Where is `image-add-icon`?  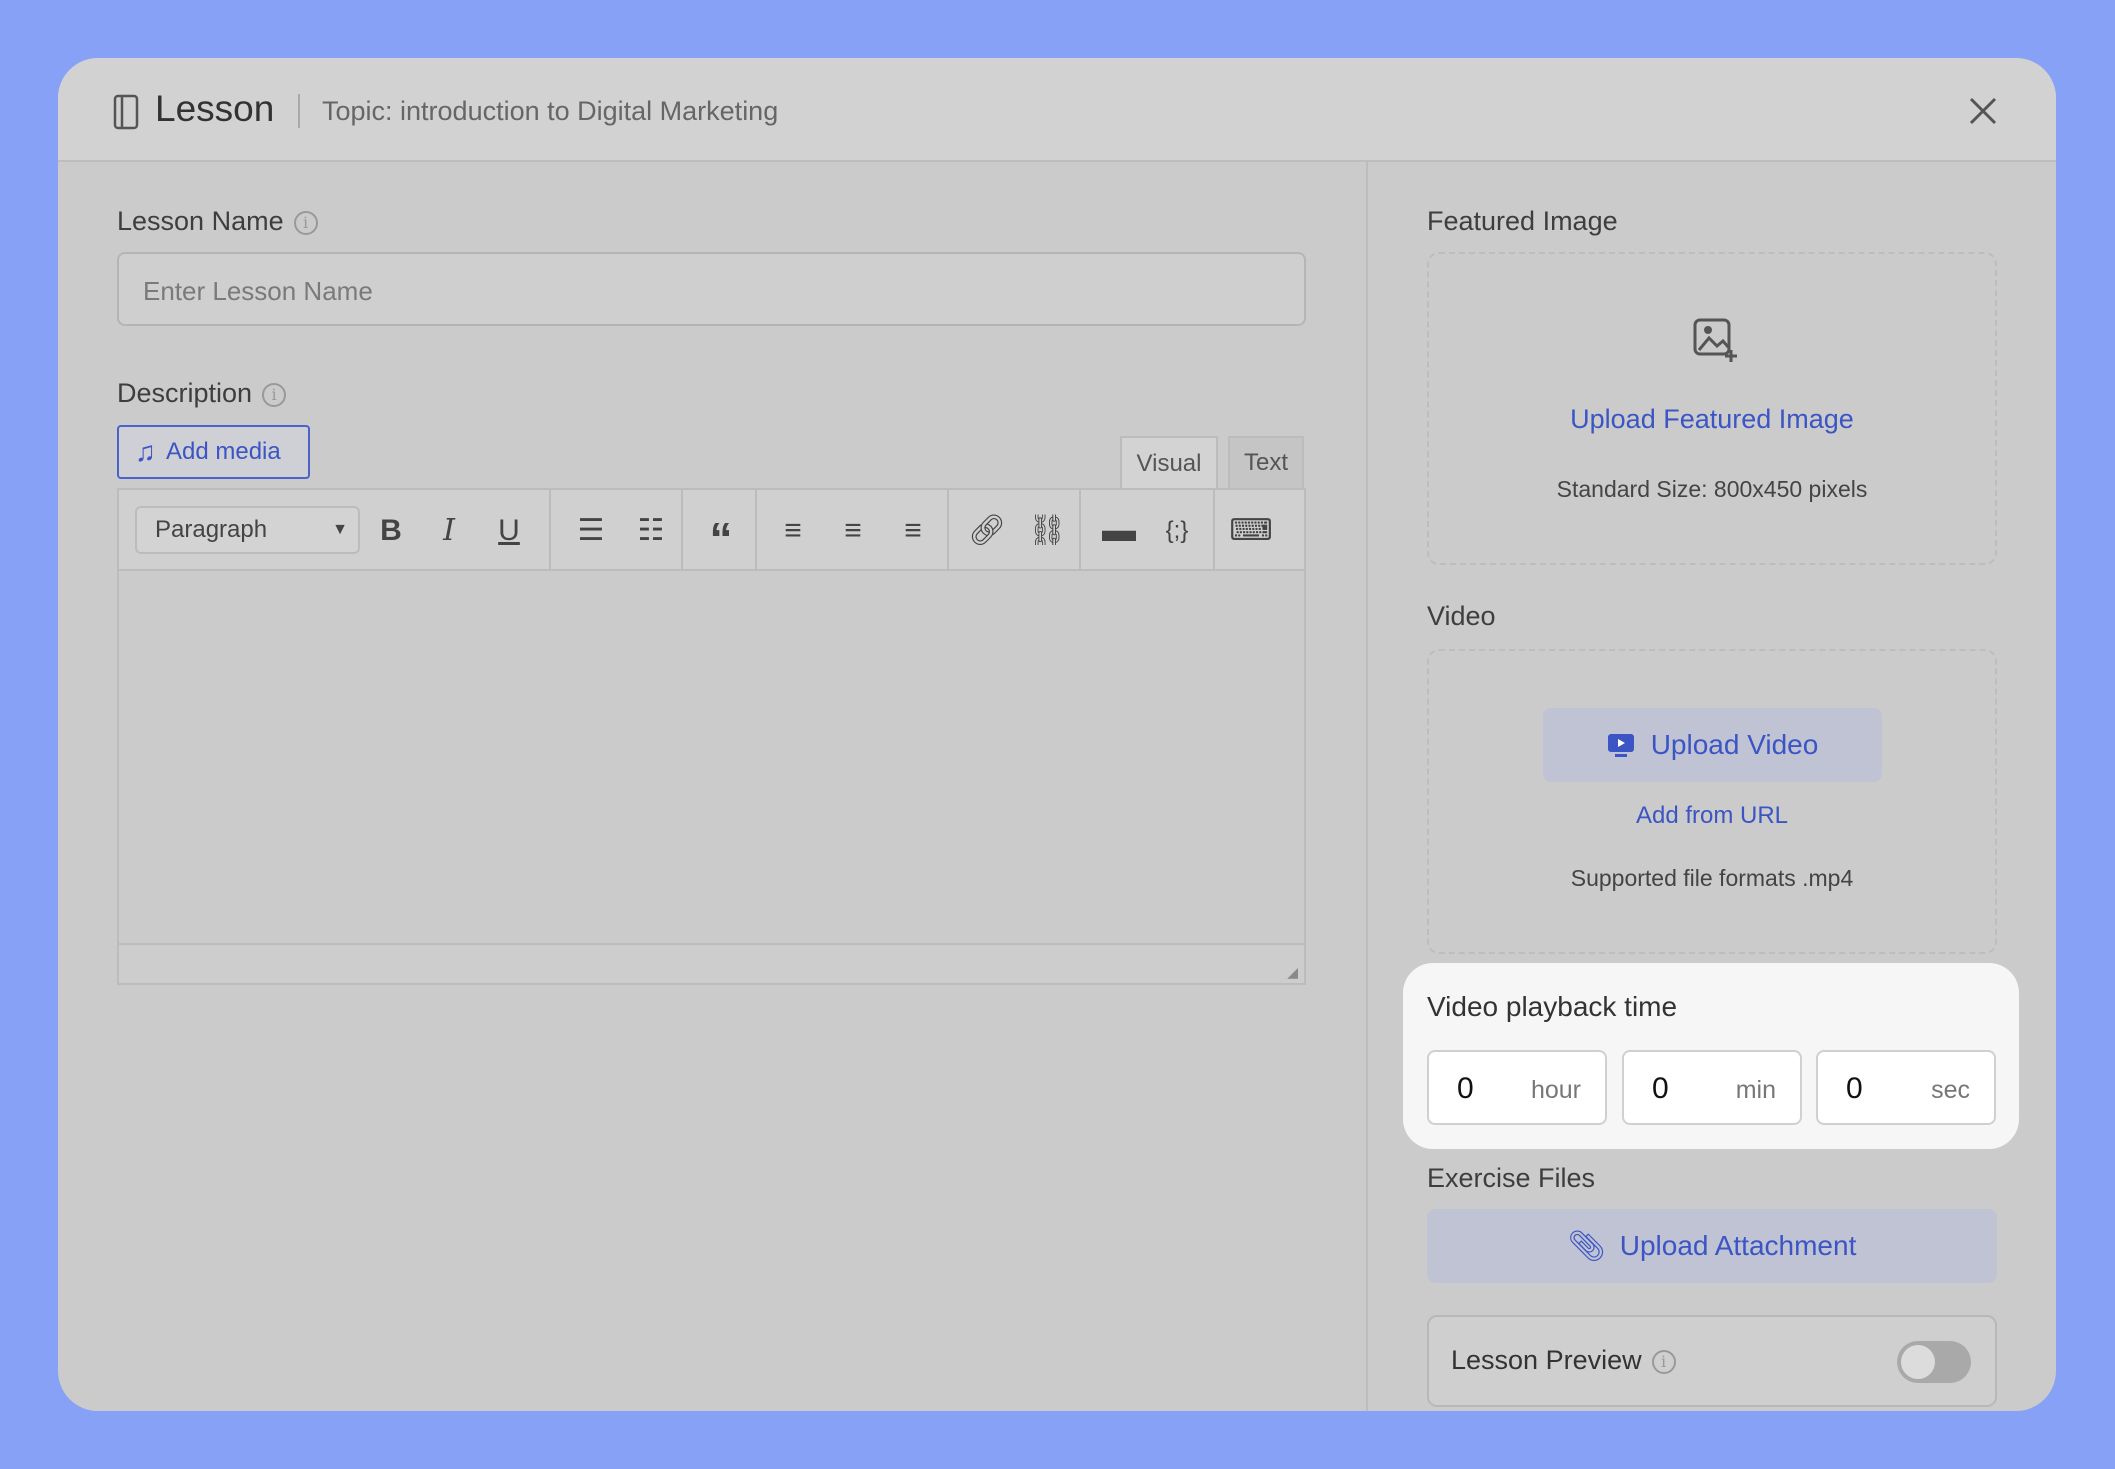 image-add-icon is located at coordinates (1715, 340).